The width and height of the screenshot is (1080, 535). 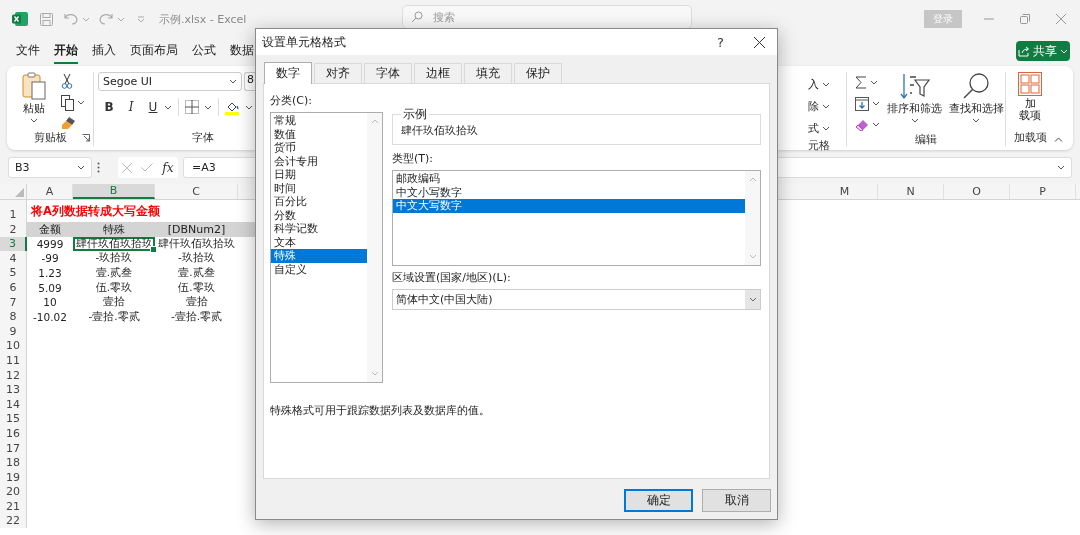 What do you see at coordinates (319, 242) in the screenshot?
I see `list-item: 文本` at bounding box center [319, 242].